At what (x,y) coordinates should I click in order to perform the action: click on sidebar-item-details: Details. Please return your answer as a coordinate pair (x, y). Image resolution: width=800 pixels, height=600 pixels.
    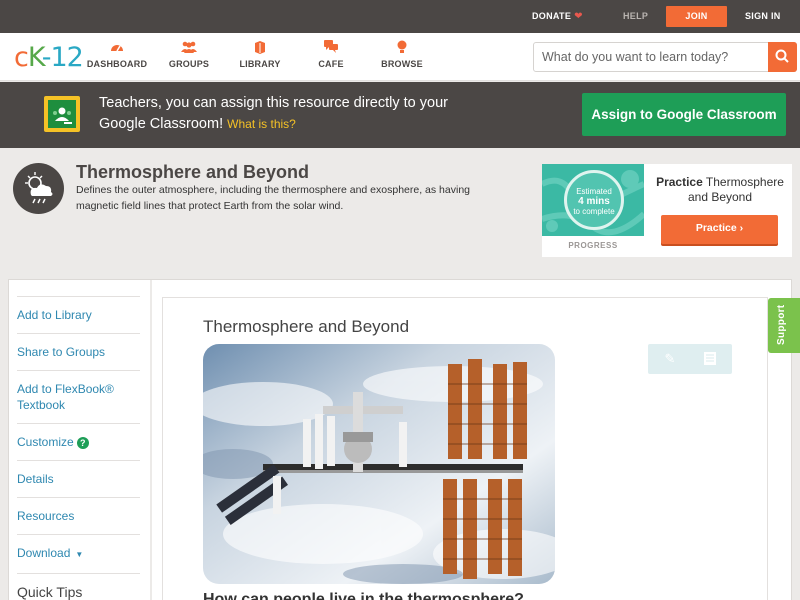
    Looking at the image, I should click on (78, 479).